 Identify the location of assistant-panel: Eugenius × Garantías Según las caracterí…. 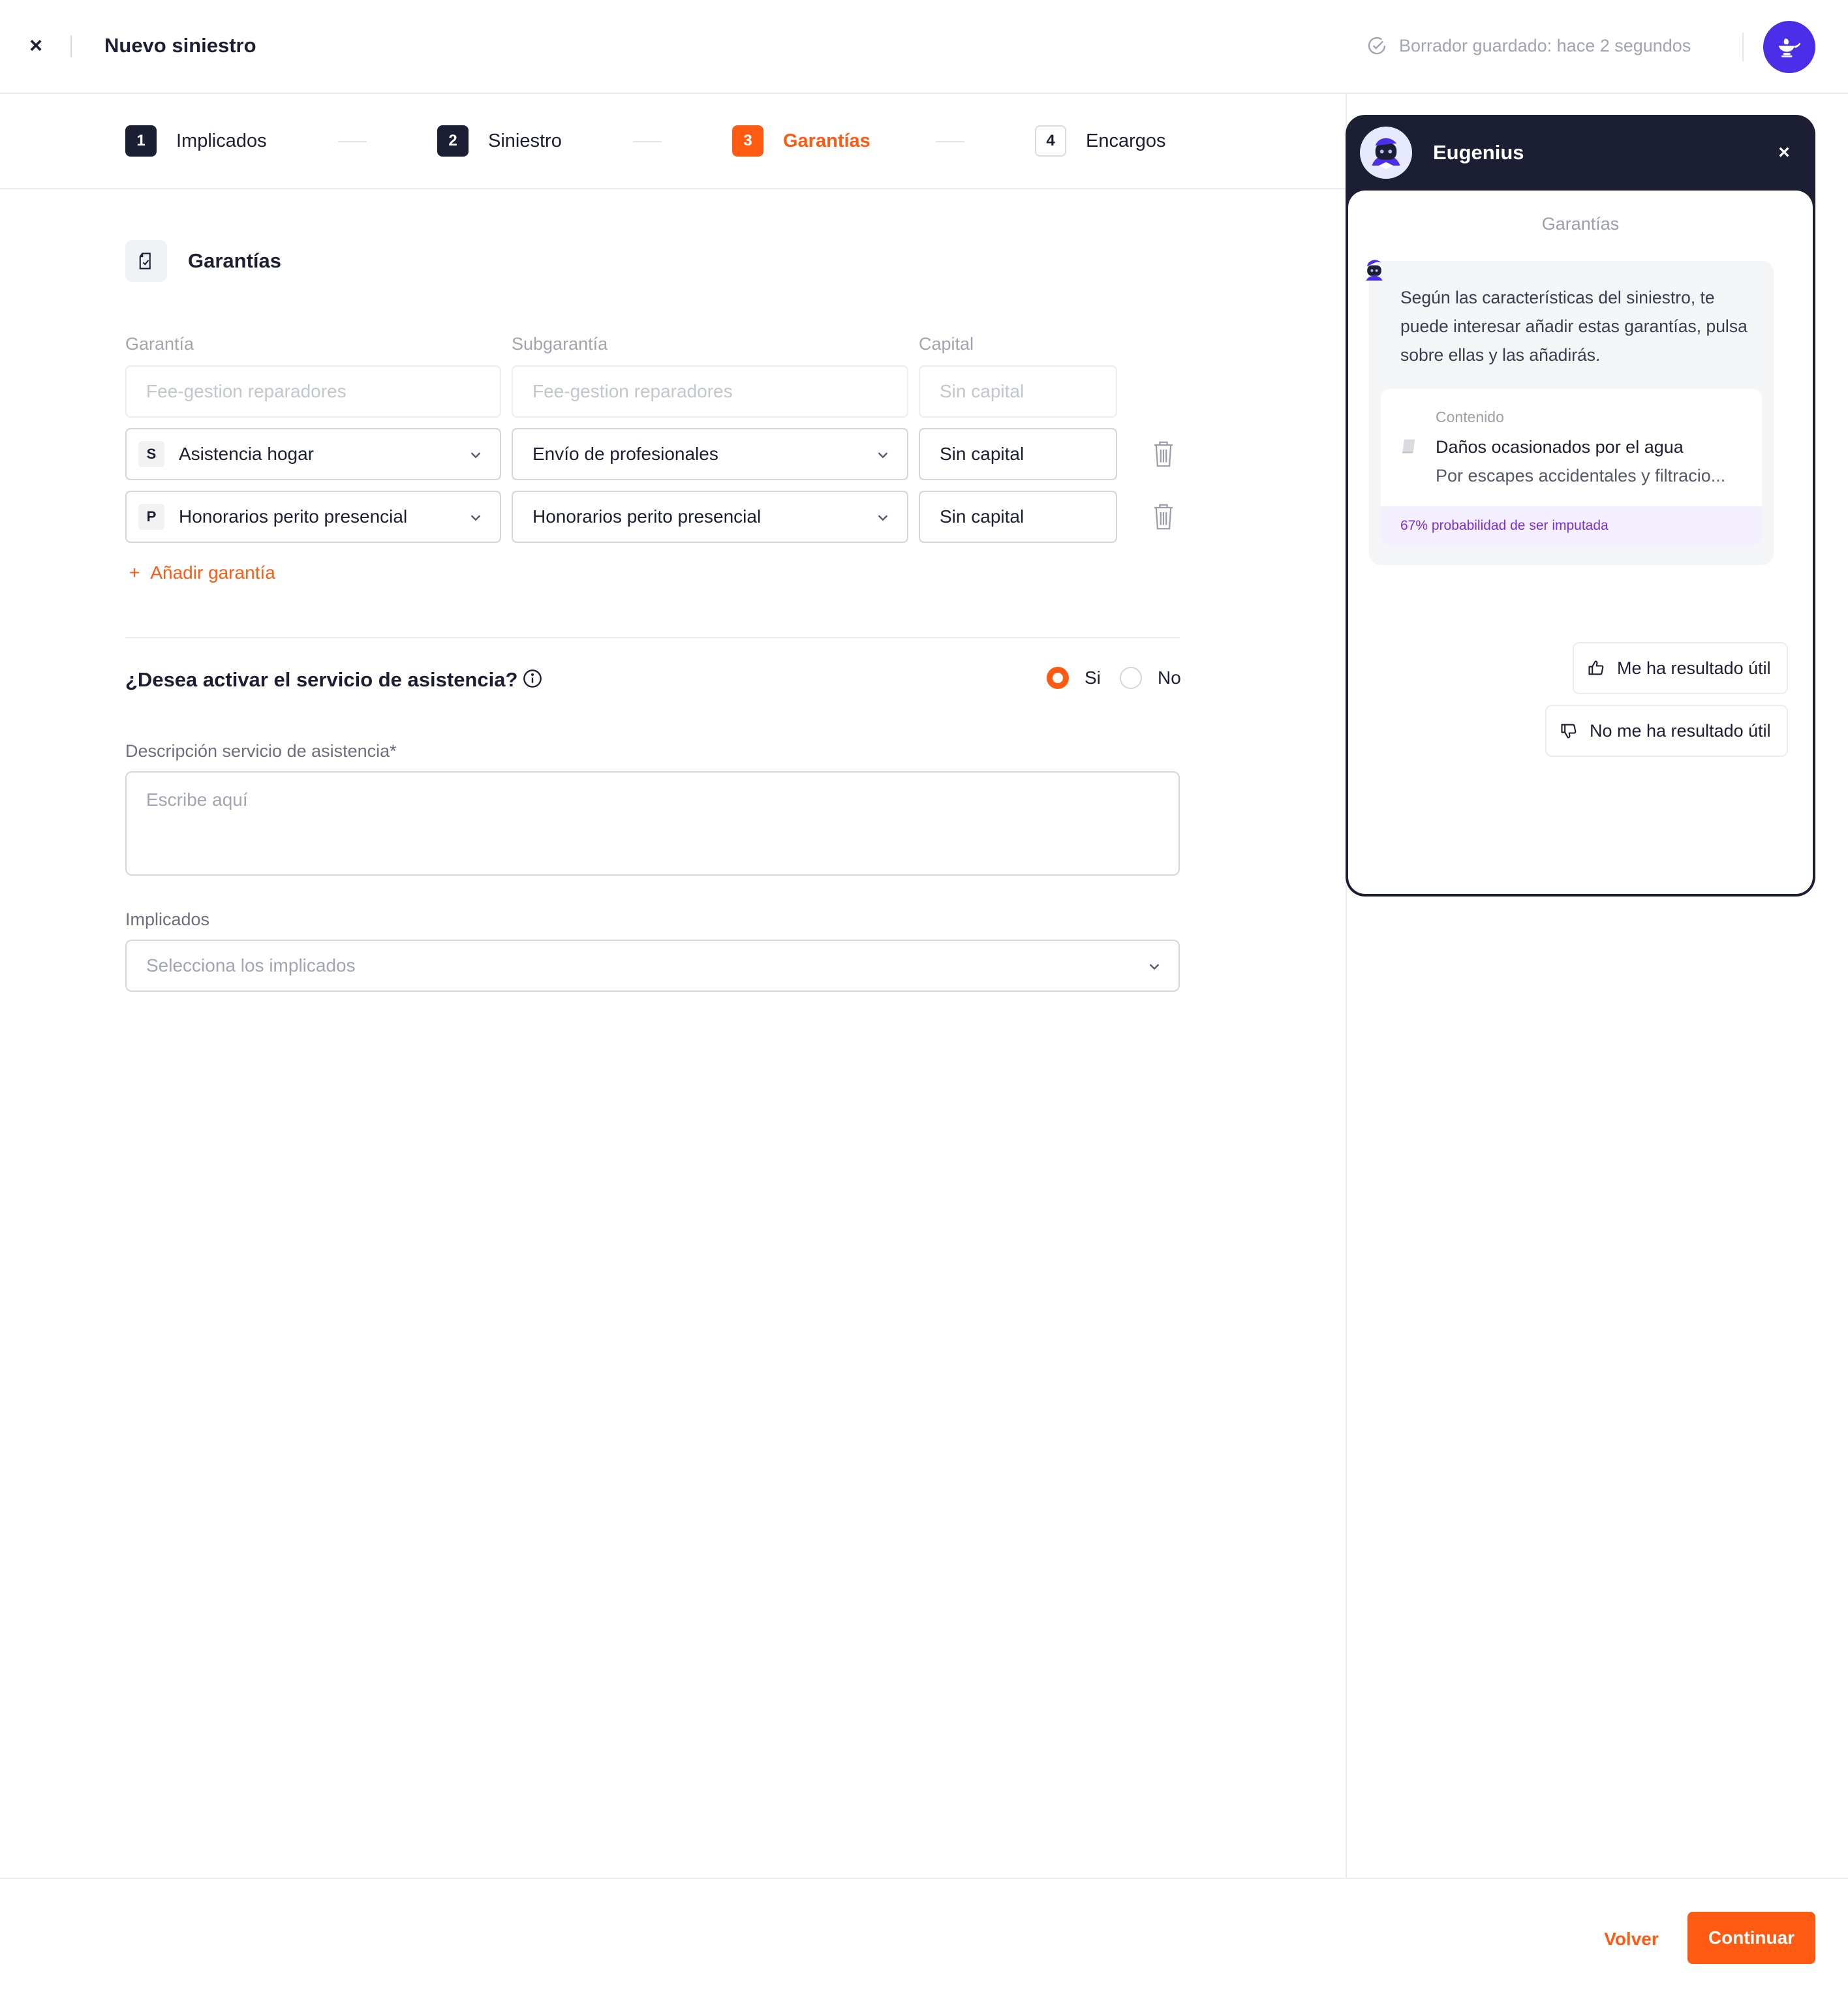
(1580, 506).